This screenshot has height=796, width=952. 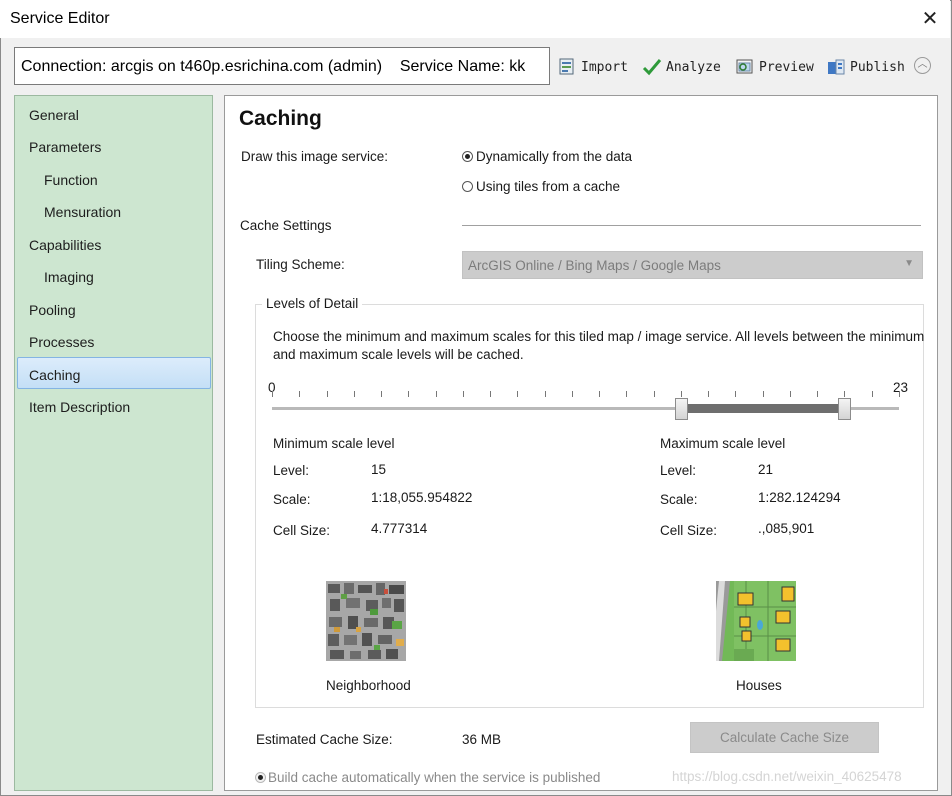 I want to click on max-level-label: Level:, so click(x=678, y=470).